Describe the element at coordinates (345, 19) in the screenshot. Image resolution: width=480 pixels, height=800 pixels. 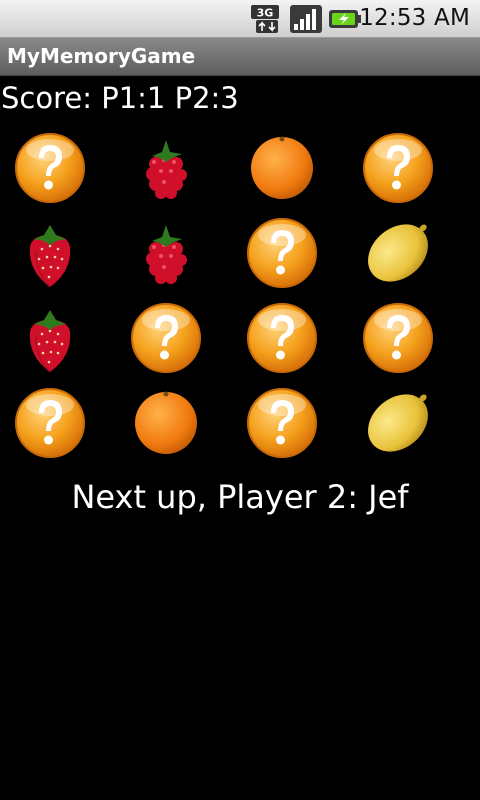
I see `battery-charging-icon` at that location.